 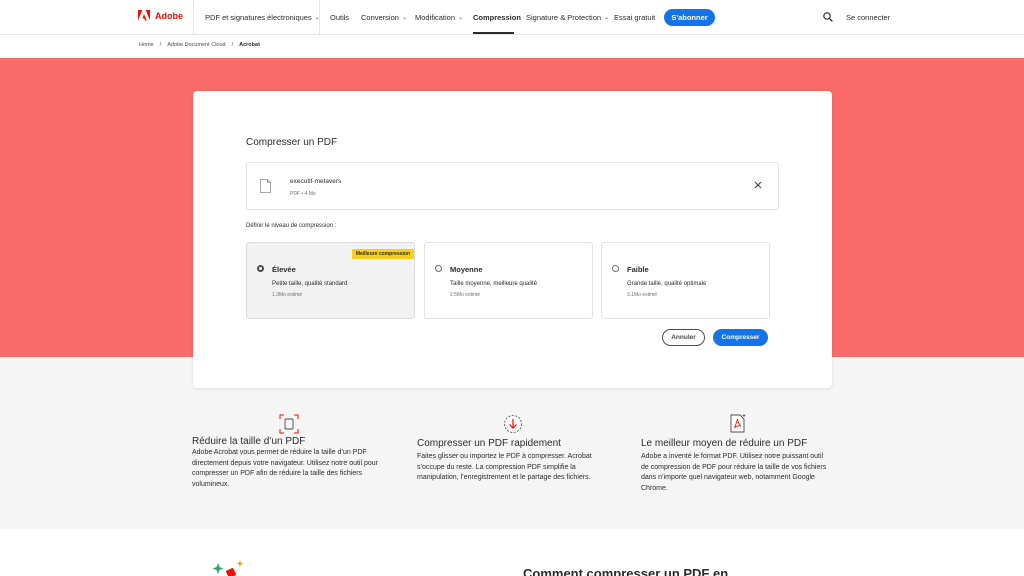 I want to click on option-estimate: 1.3Mo estimé, so click(x=287, y=295).